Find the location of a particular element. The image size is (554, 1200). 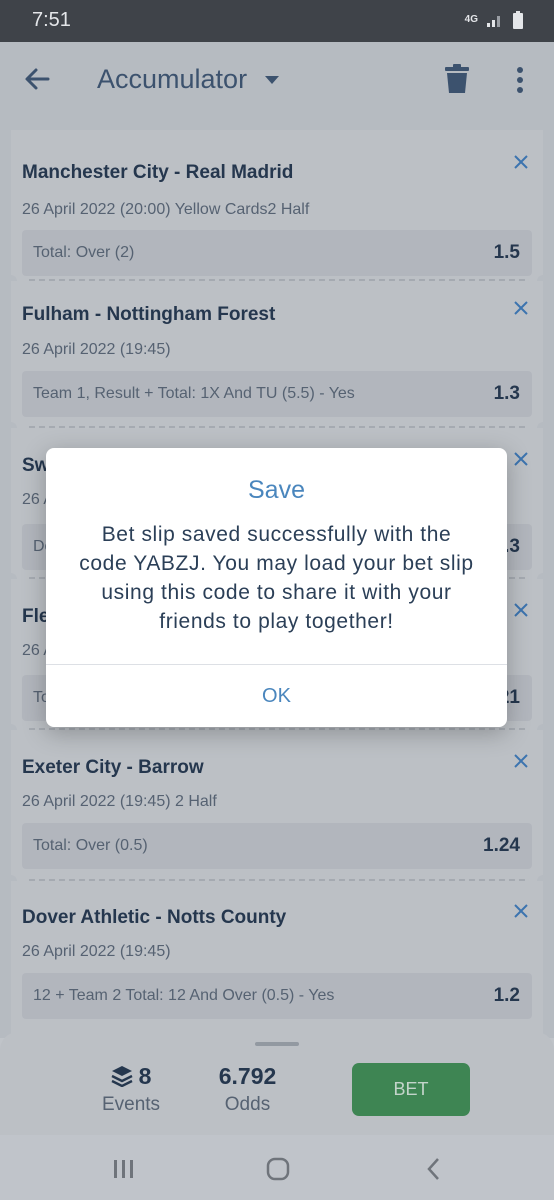

recent-apps-icon is located at coordinates (124, 1169).